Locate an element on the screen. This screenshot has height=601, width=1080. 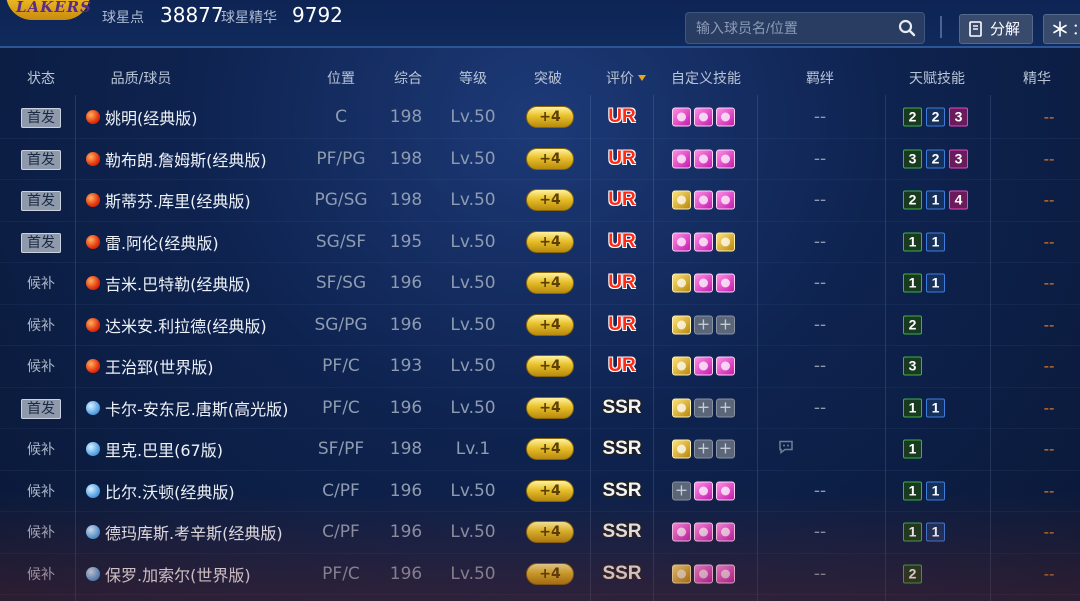
search-box is located at coordinates (805, 28).